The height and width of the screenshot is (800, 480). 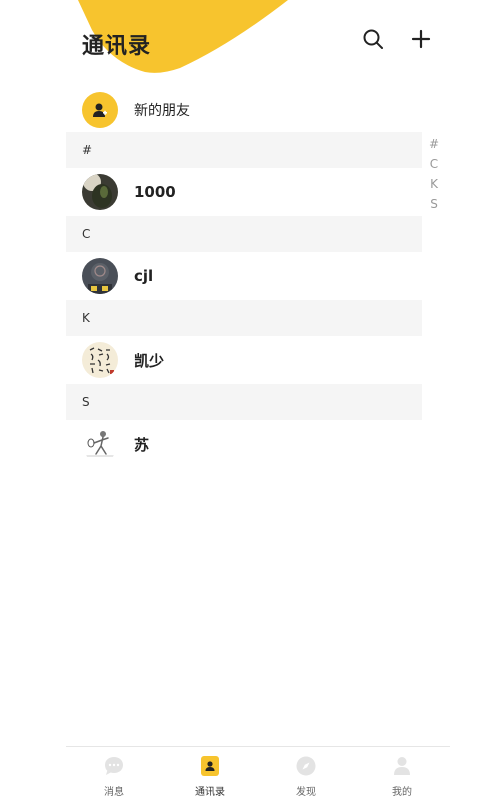 I want to click on tab-label: 我的, so click(x=402, y=792).